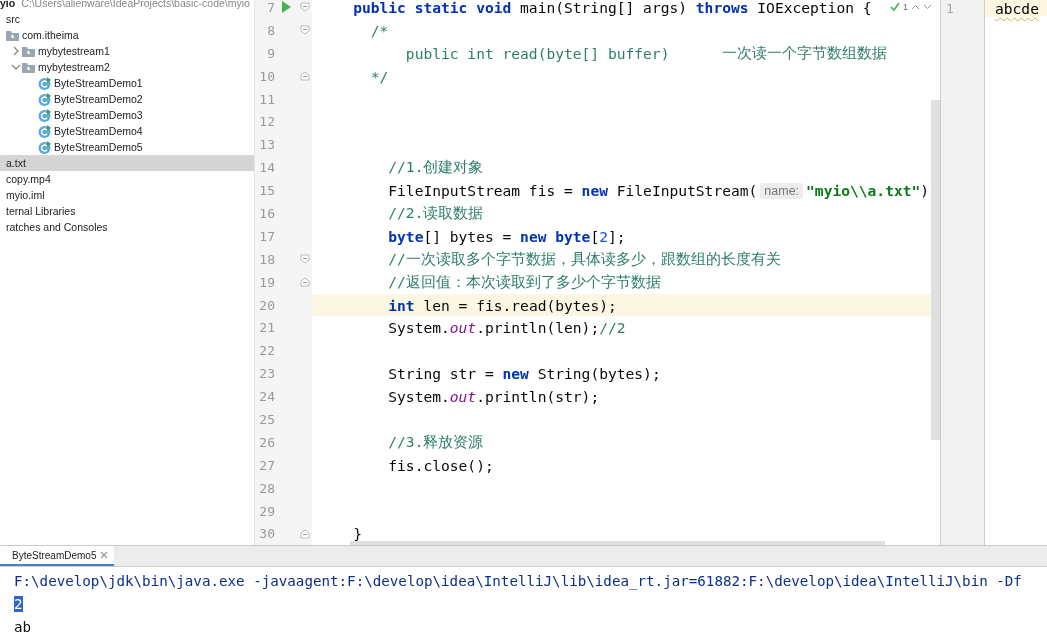  Describe the element at coordinates (435, 168) in the screenshot. I see `code-token: //1.创建对象` at that location.